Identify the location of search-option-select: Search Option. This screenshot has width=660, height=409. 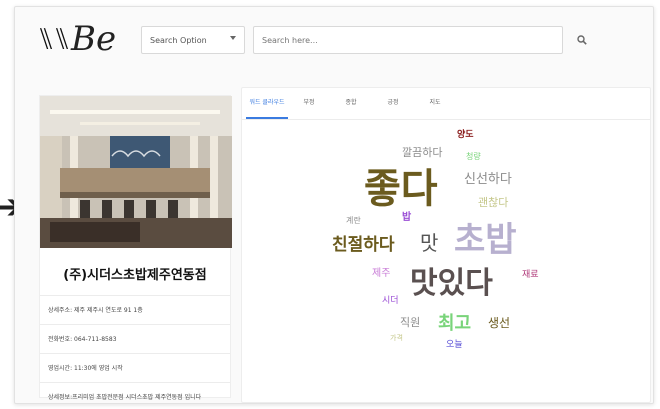
(193, 40).